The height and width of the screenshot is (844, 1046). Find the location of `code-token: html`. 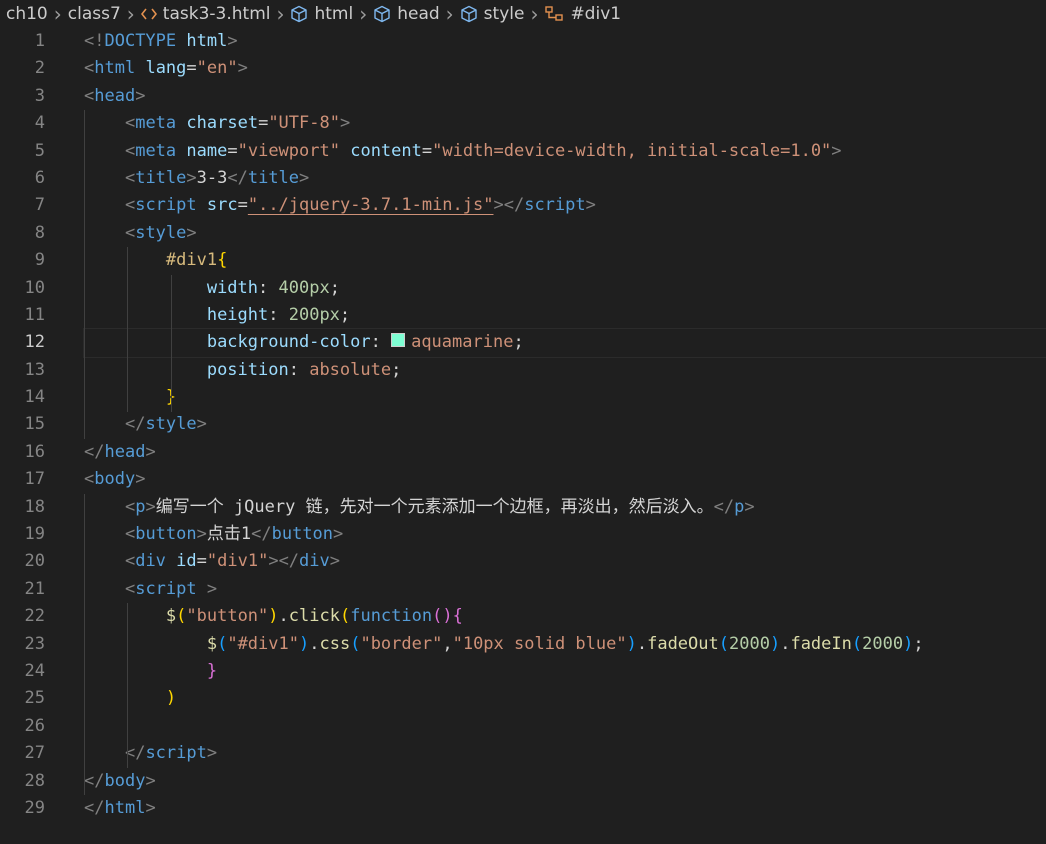

code-token: html is located at coordinates (125, 807).